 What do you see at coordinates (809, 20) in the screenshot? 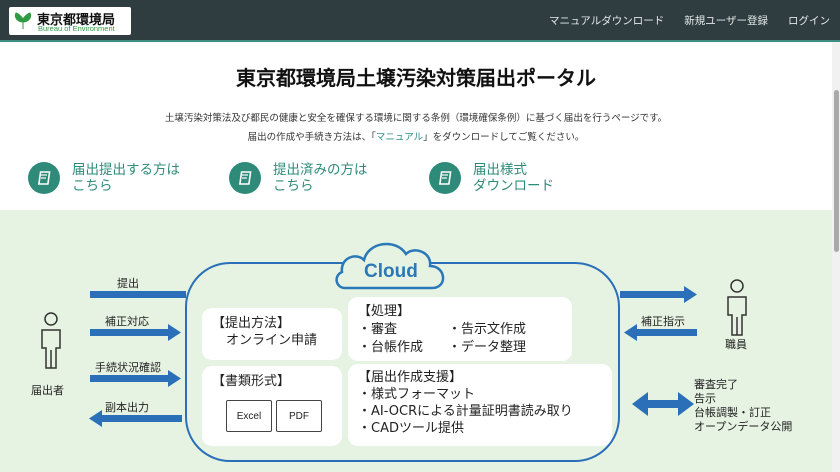
I see `nav-login: ログイン` at bounding box center [809, 20].